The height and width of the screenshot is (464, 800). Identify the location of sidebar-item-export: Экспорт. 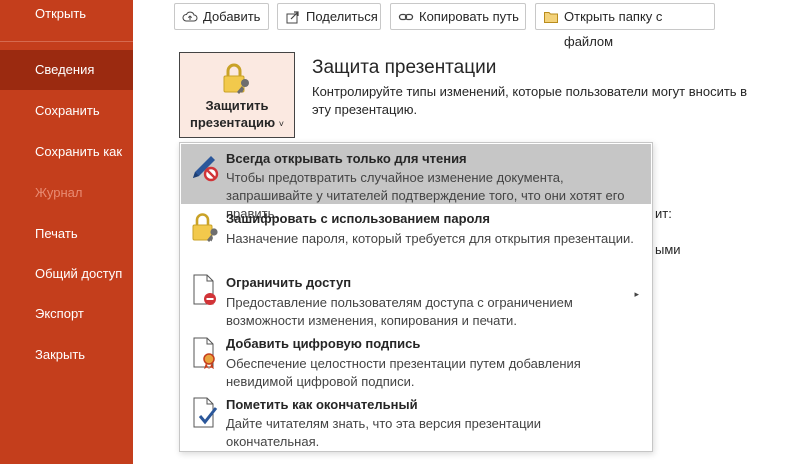
(66, 314).